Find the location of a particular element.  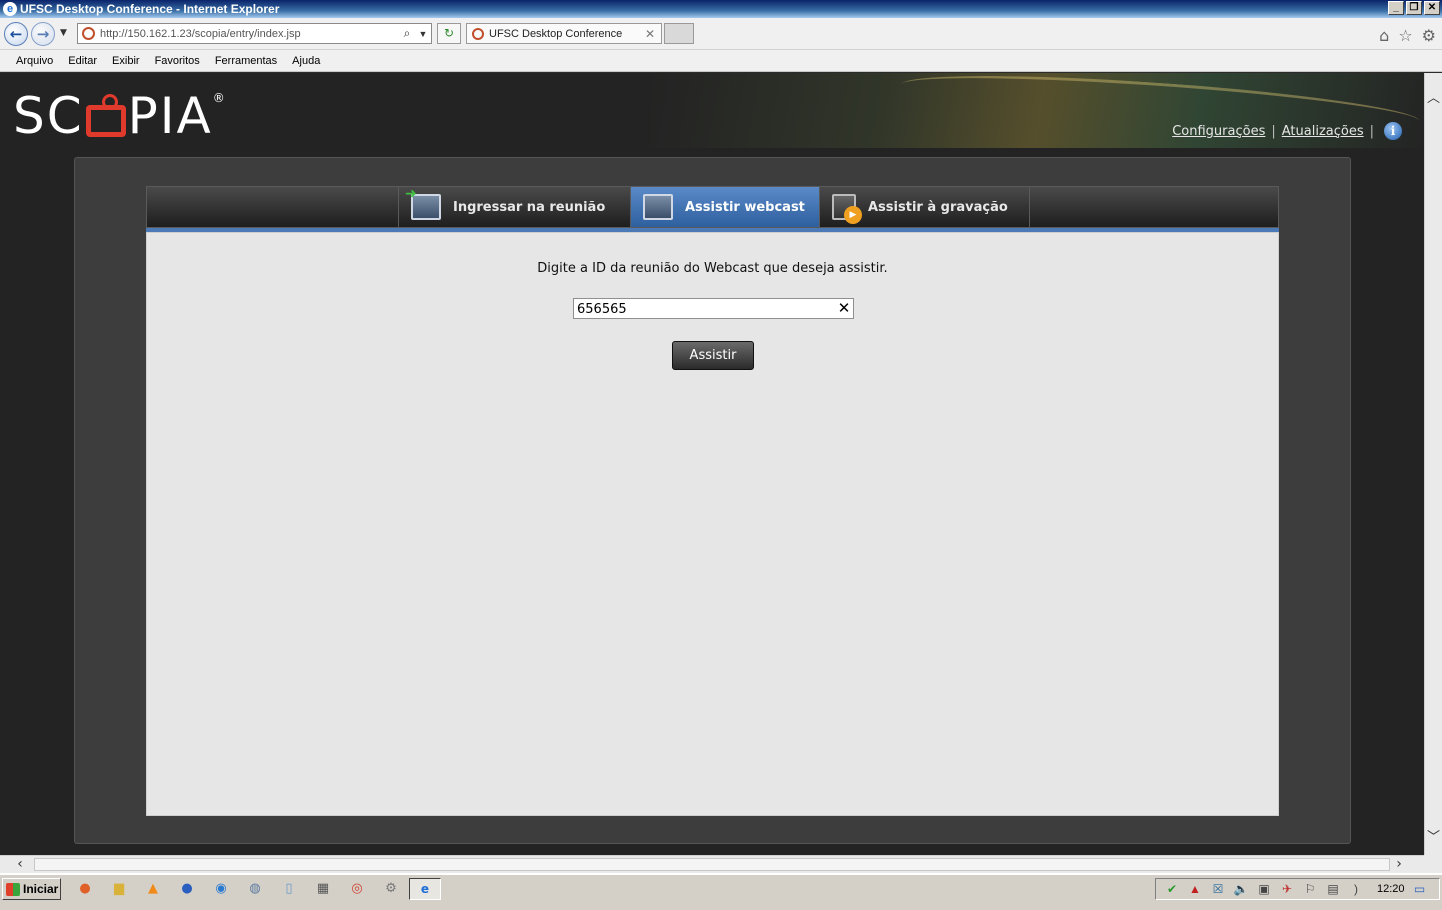

scroll-down-icon: ﹀ is located at coordinates (1433, 835).